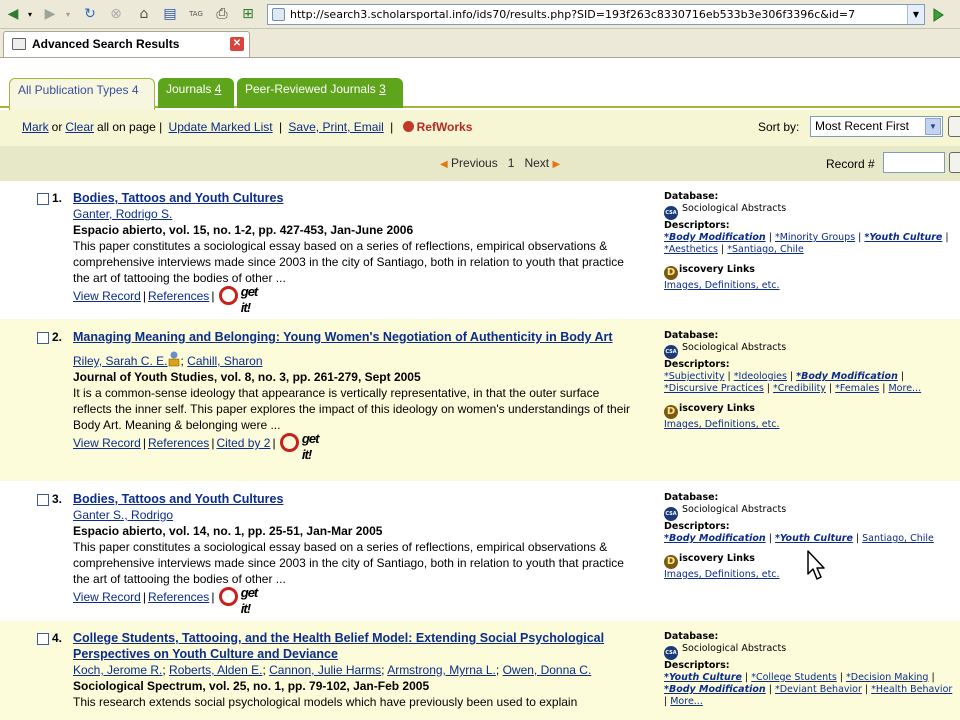  What do you see at coordinates (887, 677) in the screenshot?
I see `descriptor-link: *Decision Making` at bounding box center [887, 677].